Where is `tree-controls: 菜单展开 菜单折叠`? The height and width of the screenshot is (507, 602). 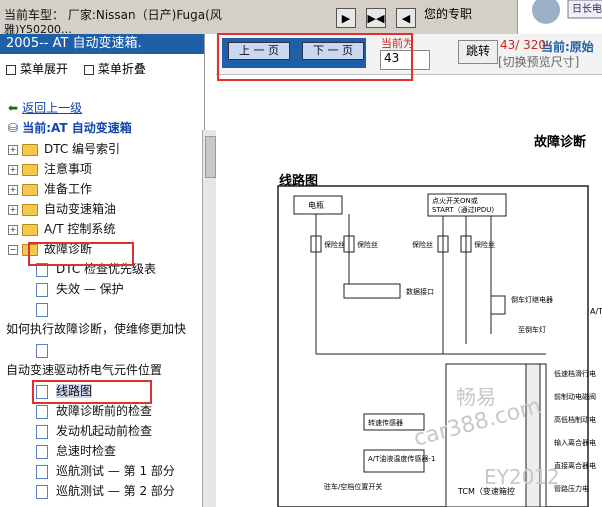
tree-controls: 菜单展开 菜单折叠 is located at coordinates (82, 68).